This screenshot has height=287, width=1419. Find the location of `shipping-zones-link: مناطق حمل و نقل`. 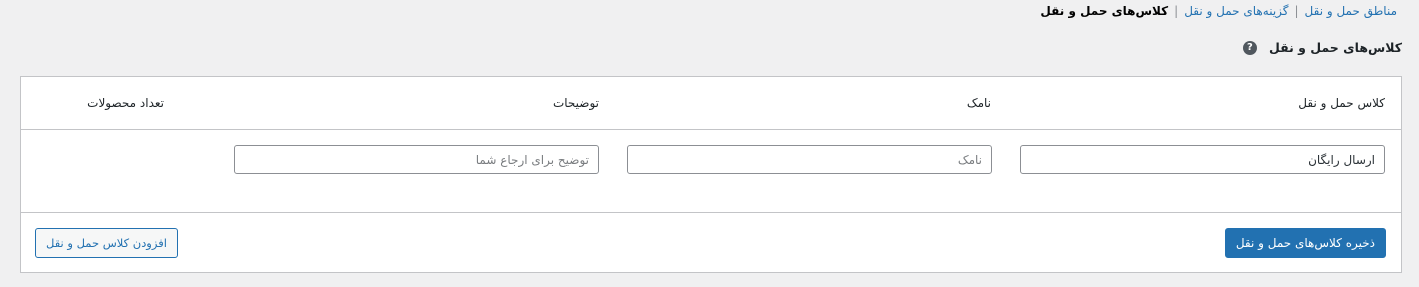

shipping-zones-link: مناطق حمل و نقل is located at coordinates (1351, 11).